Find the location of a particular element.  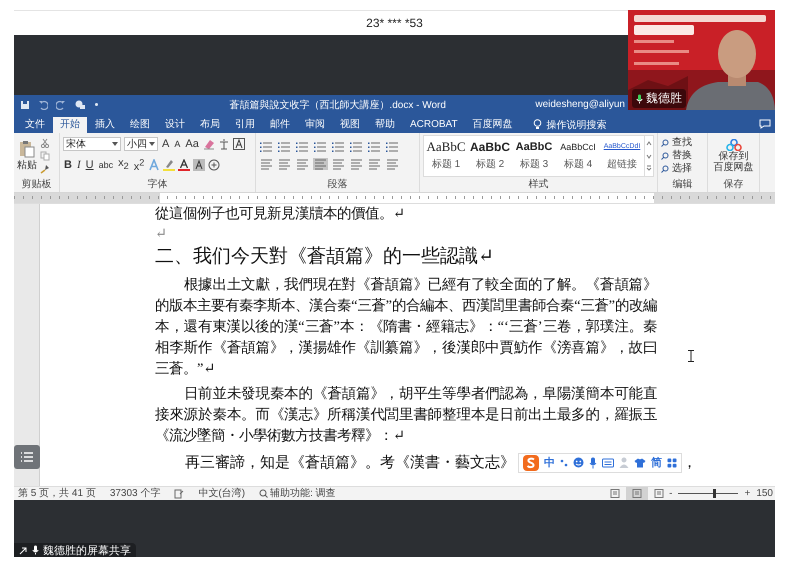

accessibility-status: 辅助功能: 调查 is located at coordinates (297, 494).